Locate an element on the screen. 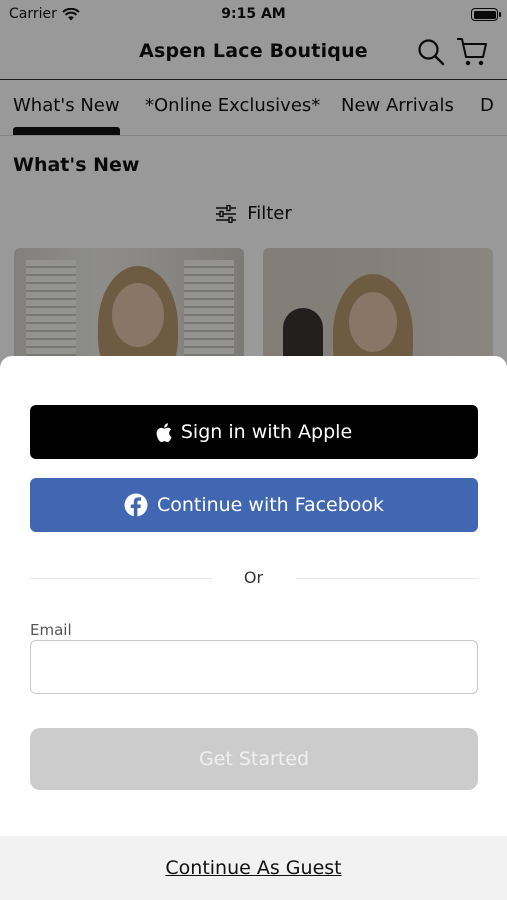 The width and height of the screenshot is (507, 900). continue-as-guest-link: Continue As Guest is located at coordinates (253, 868).